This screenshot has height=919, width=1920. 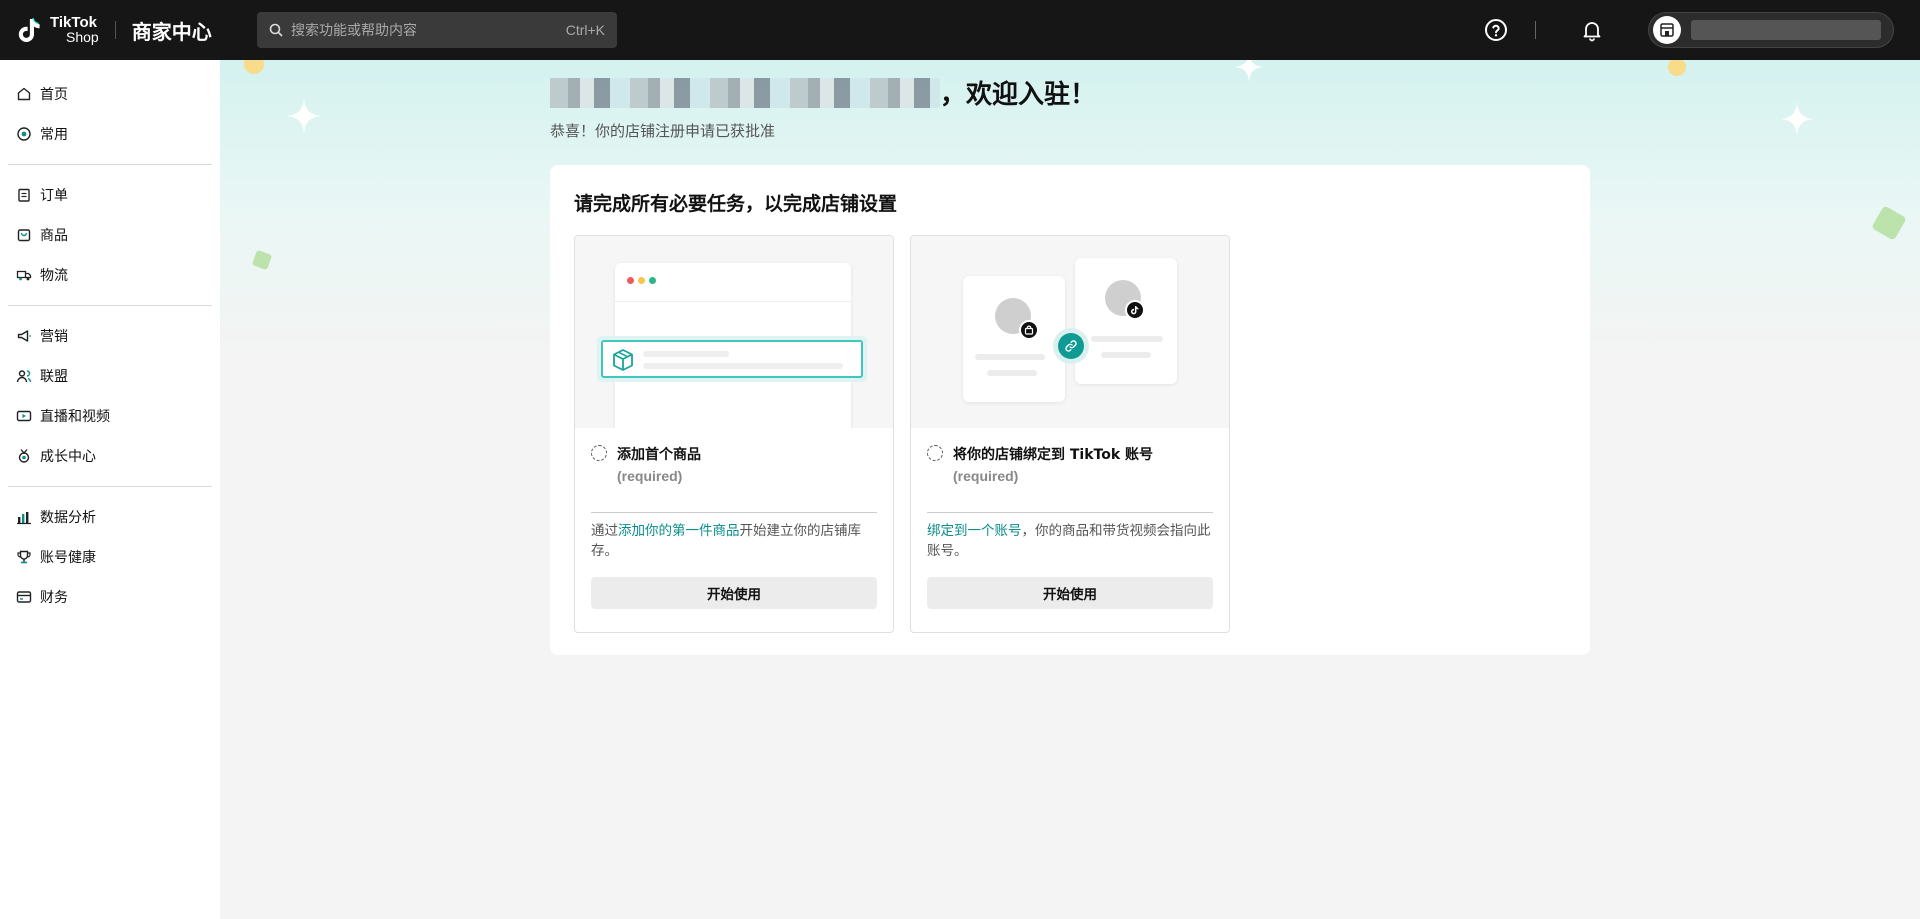 What do you see at coordinates (110, 94) in the screenshot?
I see `sidebar-item-home: 首页` at bounding box center [110, 94].